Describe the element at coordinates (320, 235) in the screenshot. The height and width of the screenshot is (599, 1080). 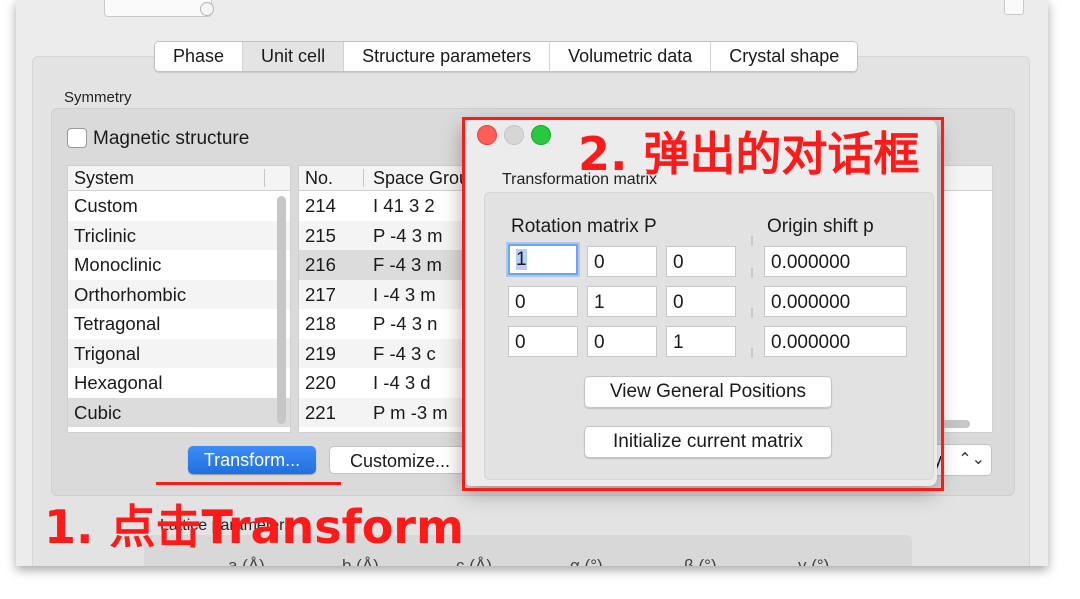
I see `sg-number: 215` at that location.